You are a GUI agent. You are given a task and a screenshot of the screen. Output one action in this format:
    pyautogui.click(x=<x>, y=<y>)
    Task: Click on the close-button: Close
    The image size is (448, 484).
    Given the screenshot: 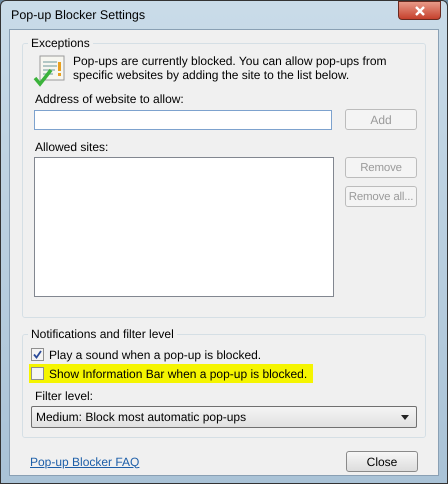 What is the action you would take?
    pyautogui.click(x=382, y=461)
    